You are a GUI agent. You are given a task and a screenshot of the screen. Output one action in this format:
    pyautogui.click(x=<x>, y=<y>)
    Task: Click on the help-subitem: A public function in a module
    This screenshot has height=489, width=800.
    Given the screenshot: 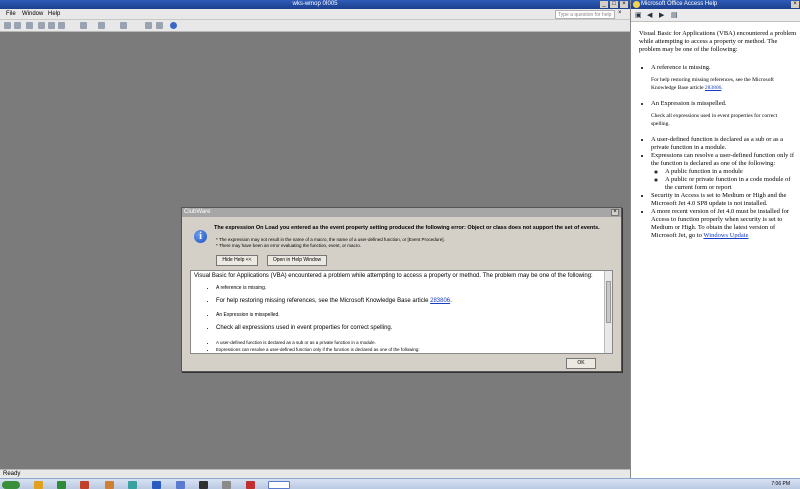 What is the action you would take?
    pyautogui.click(x=731, y=172)
    